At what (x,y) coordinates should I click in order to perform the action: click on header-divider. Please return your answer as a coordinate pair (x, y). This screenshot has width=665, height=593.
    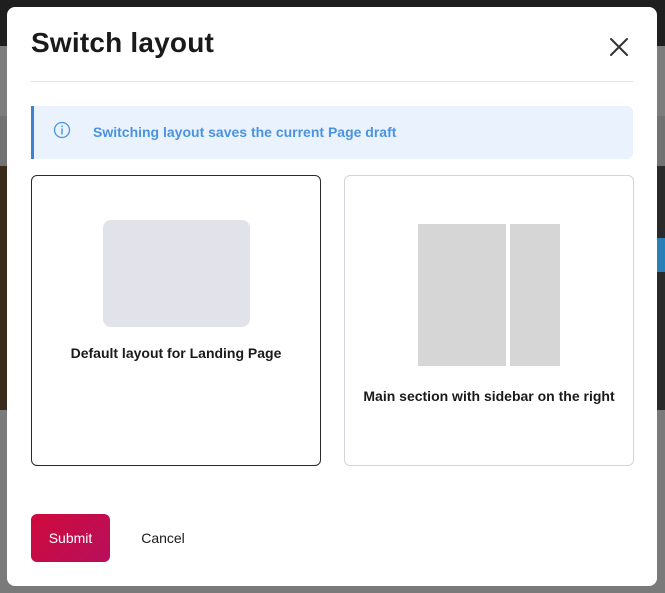
    Looking at the image, I should click on (332, 81).